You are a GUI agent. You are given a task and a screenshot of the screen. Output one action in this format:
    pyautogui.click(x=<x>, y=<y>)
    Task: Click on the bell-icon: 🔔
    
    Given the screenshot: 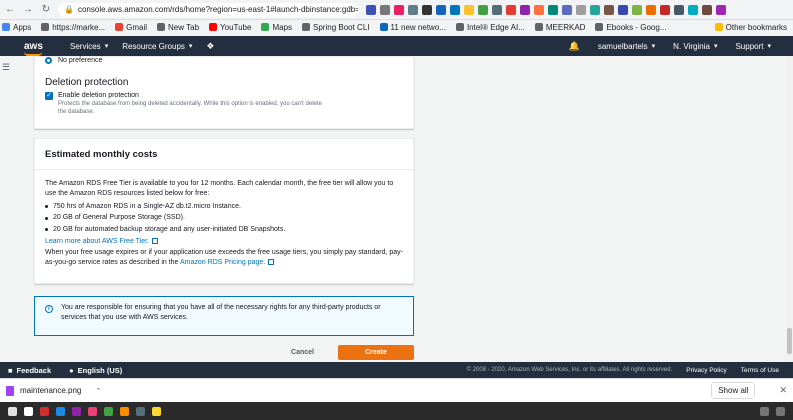 What is the action you would take?
    pyautogui.click(x=574, y=46)
    